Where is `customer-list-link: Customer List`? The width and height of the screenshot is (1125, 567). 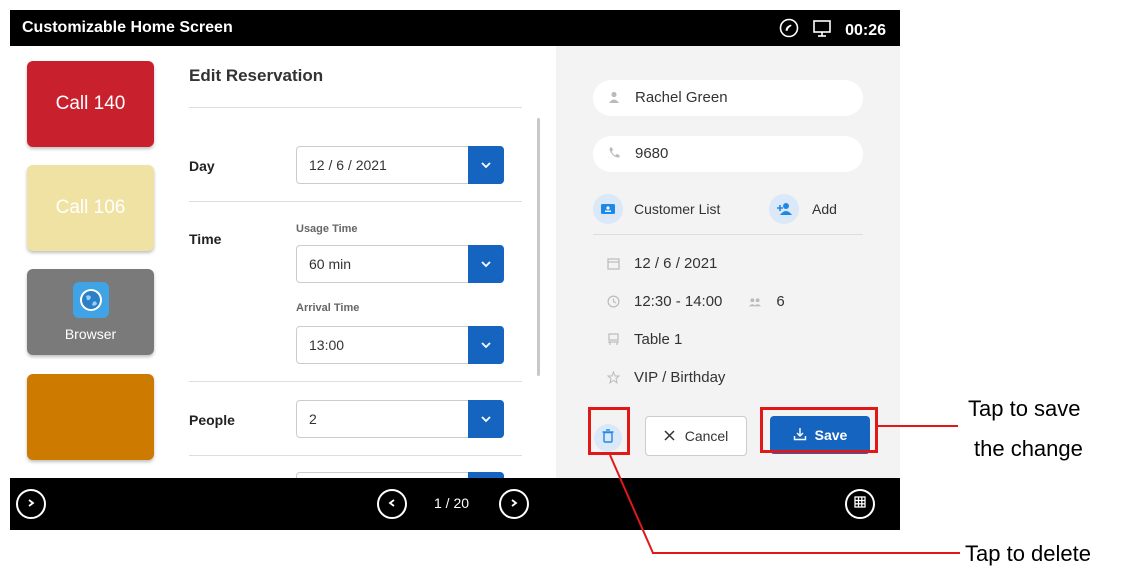 customer-list-link: Customer List is located at coordinates (677, 209).